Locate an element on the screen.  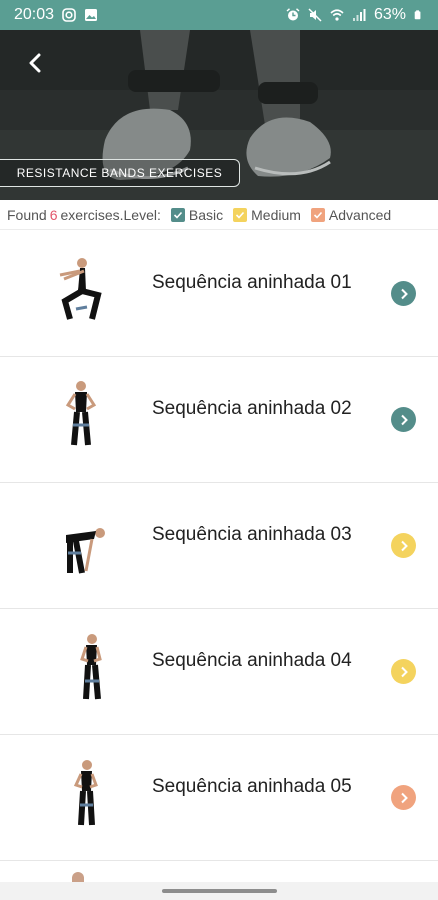
exercise-title: Sequência aninhada 01 is located at coordinates (252, 282).